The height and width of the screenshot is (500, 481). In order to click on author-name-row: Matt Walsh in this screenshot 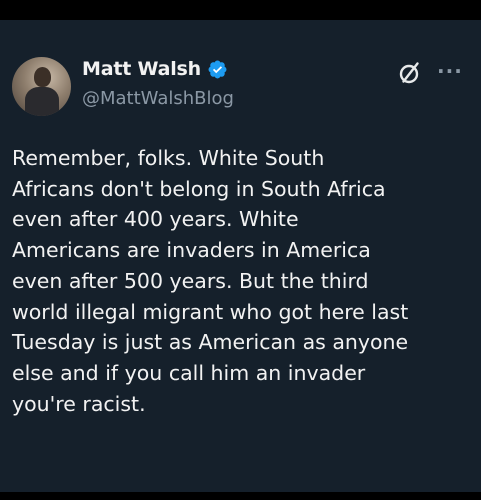, I will do `click(155, 69)`.